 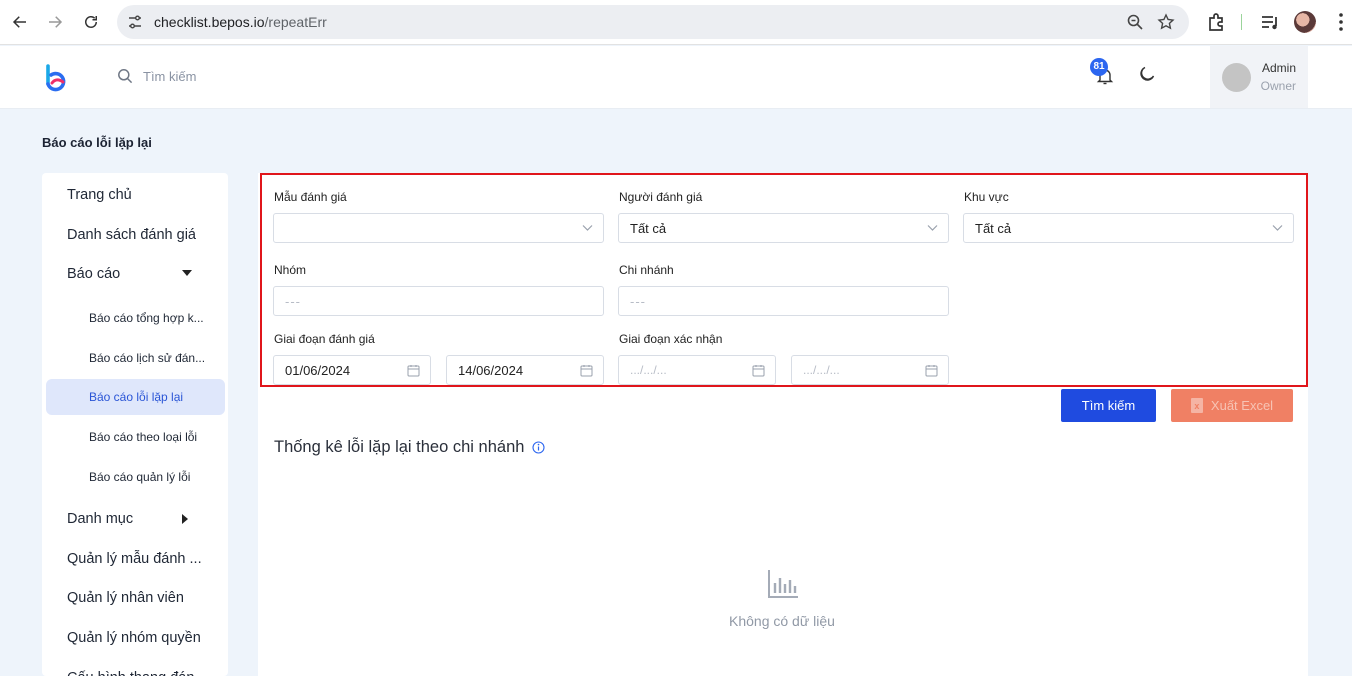 What do you see at coordinates (324, 339) in the screenshot?
I see `eval-period-label: Giai đoạn đánh giá` at bounding box center [324, 339].